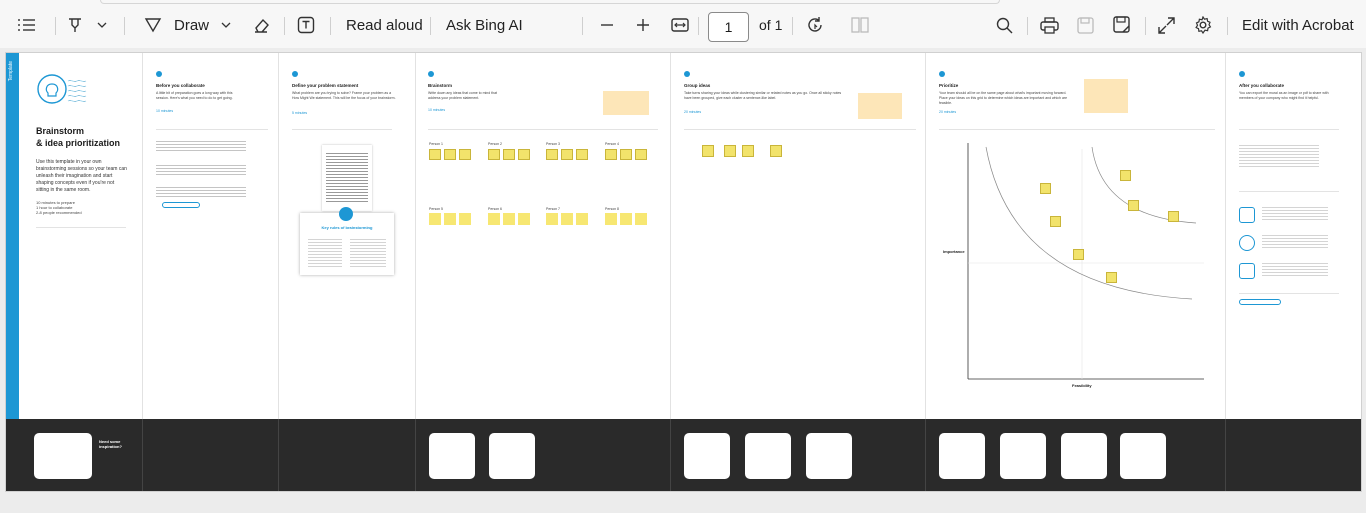 Image resolution: width=1366 pixels, height=513 pixels. I want to click on brainstorm-rules-card: Key rules of brainstorming, so click(347, 241).